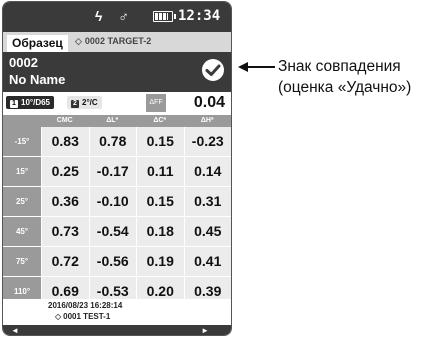 Image resolution: width=438 pixels, height=337 pixels. Describe the element at coordinates (15, 330) in the screenshot. I see `prev-page-arrow-icon: ◄` at that location.